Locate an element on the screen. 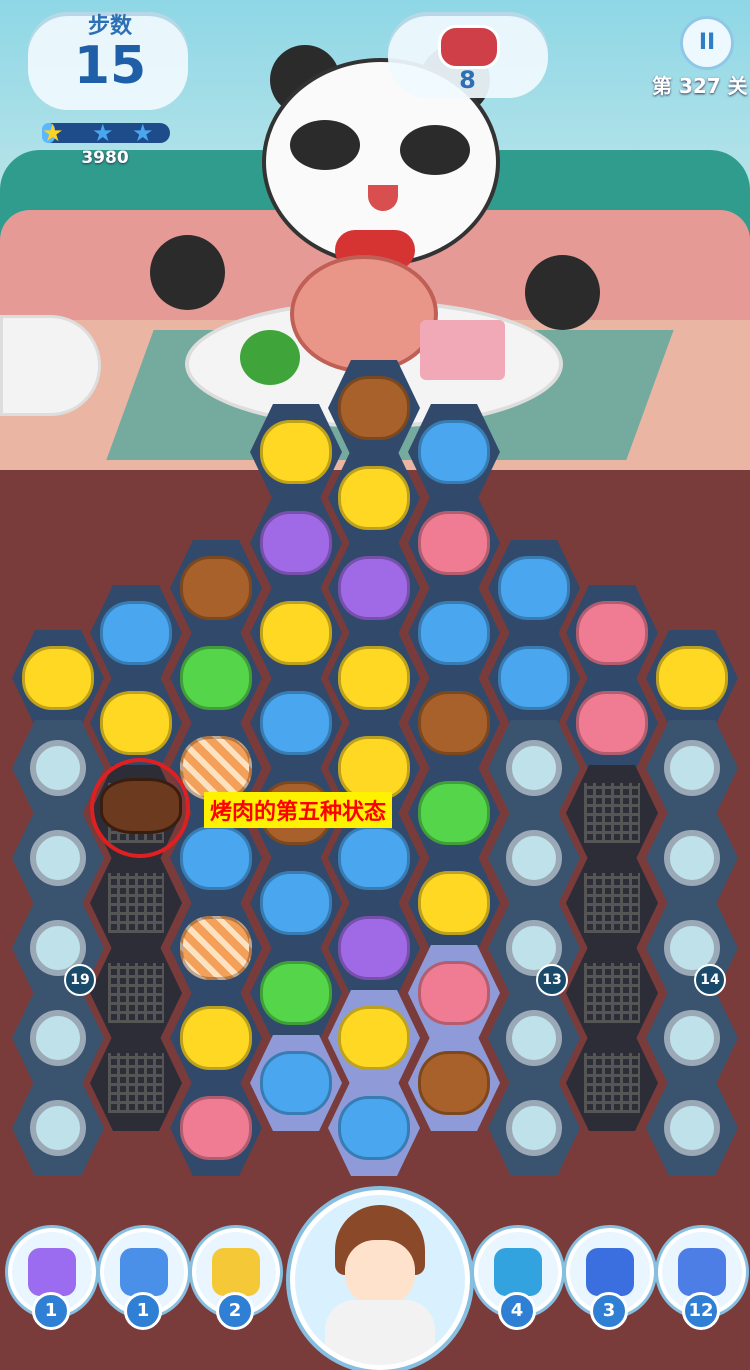 This screenshot has height=1370, width=750. hero-avatar is located at coordinates (380, 1280).